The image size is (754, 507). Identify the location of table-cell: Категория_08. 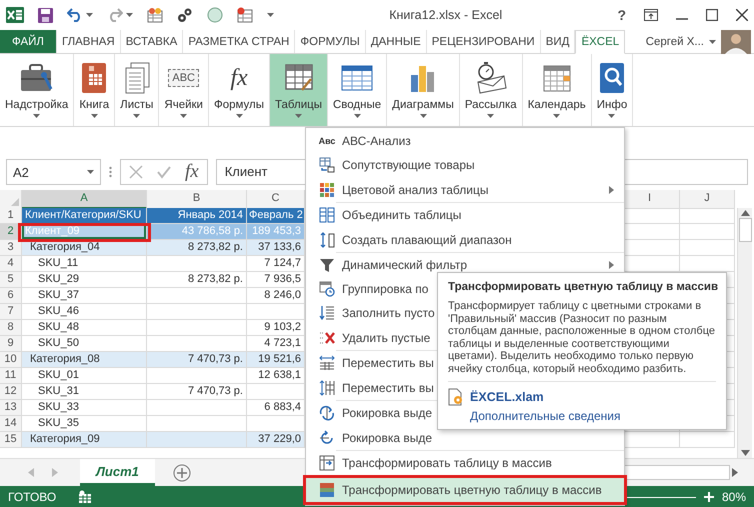
(84, 360).